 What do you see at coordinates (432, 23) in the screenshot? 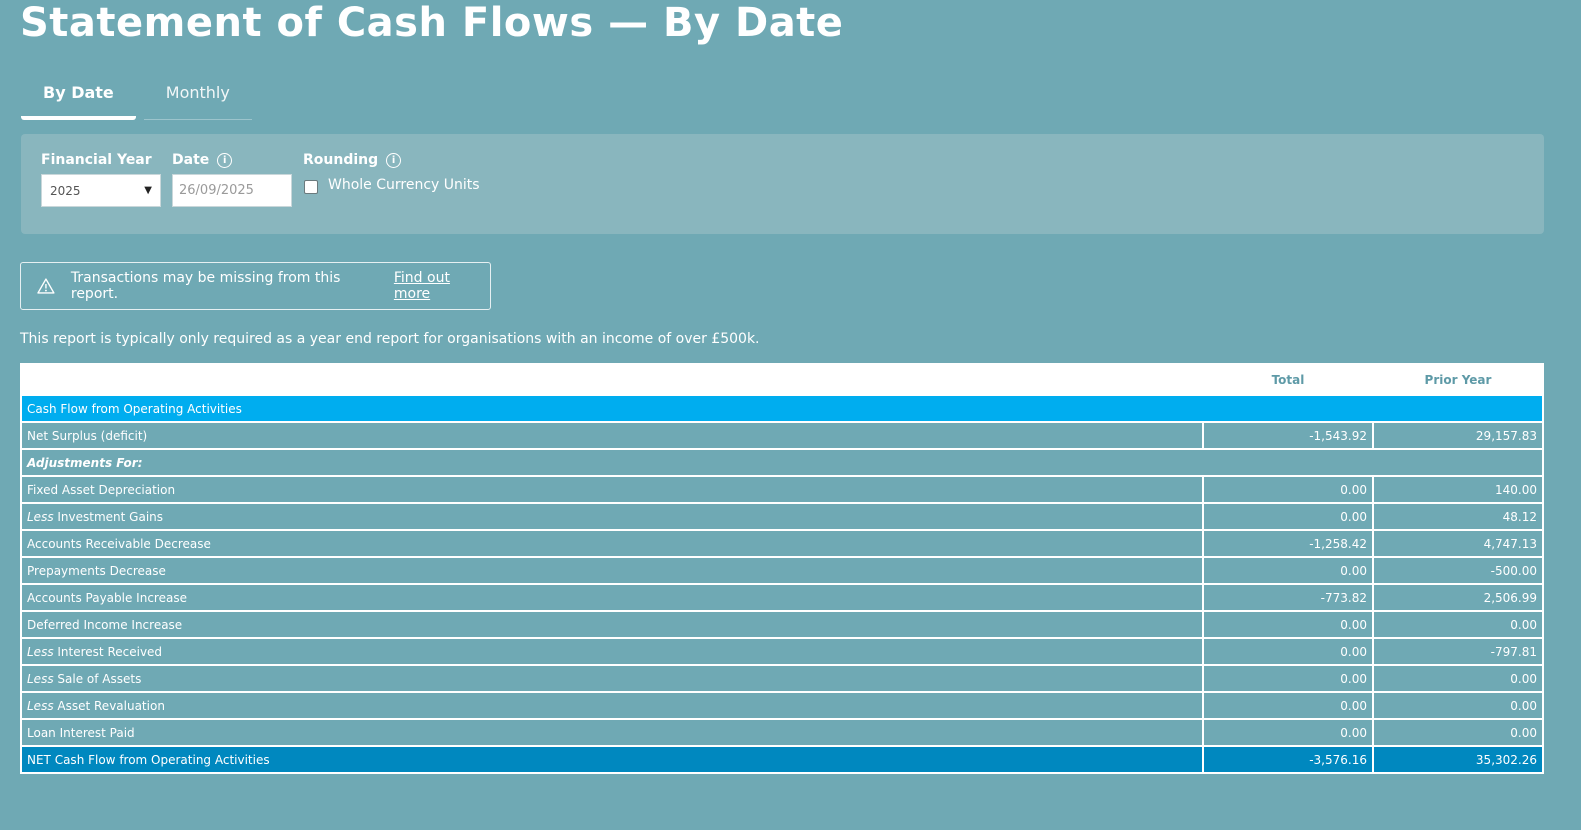
I see `page-title: Statement of Cash Flows — By Date` at bounding box center [432, 23].